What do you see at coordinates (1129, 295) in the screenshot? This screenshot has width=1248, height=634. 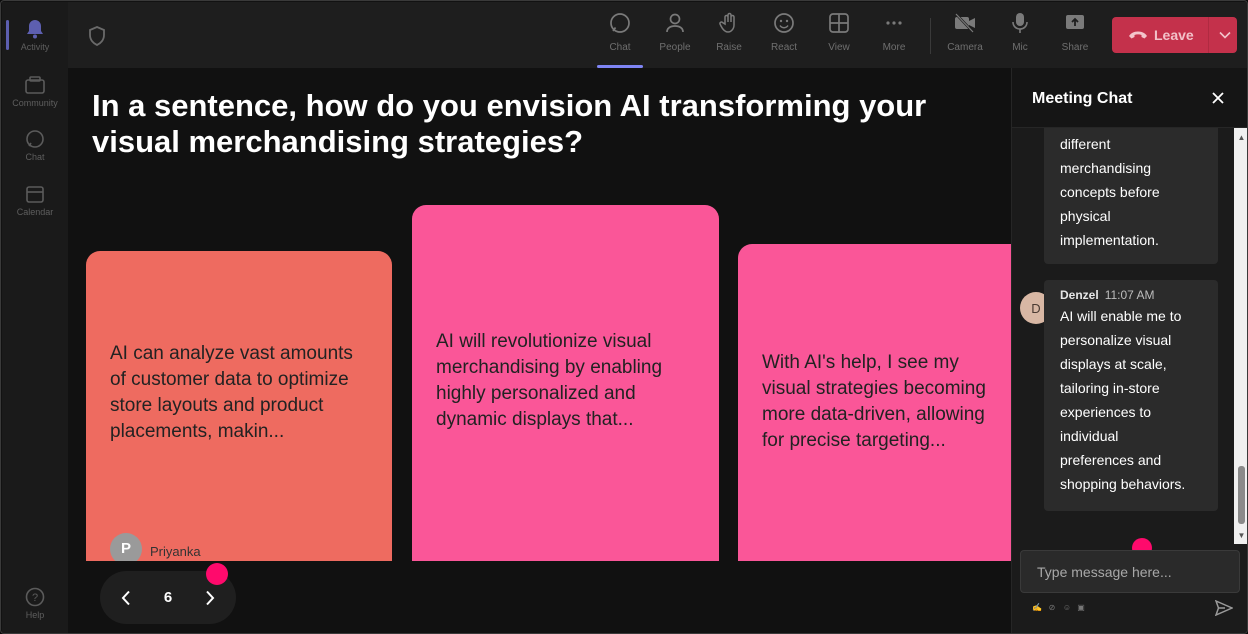 I see `message-time: 11:07 AM` at bounding box center [1129, 295].